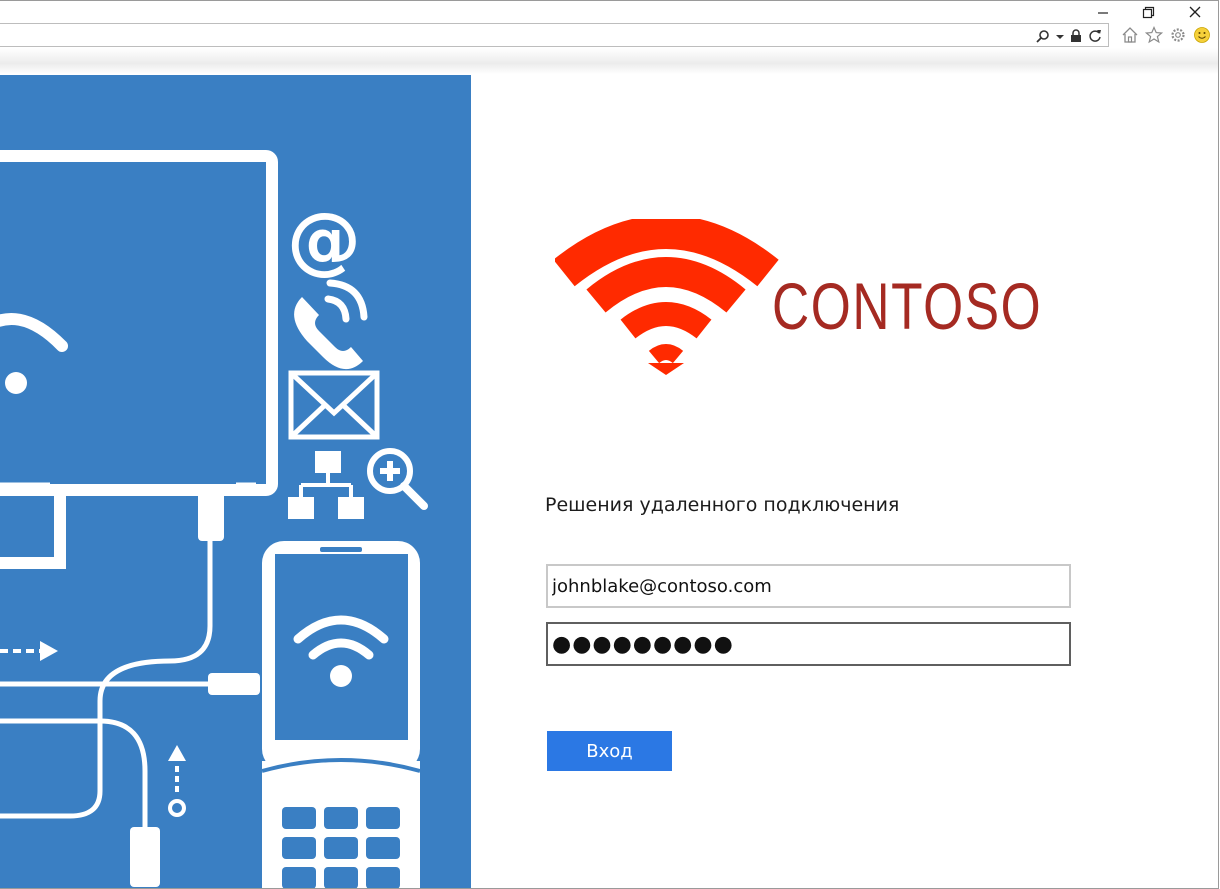  Describe the element at coordinates (326, 485) in the screenshot. I see `network-icon` at that location.